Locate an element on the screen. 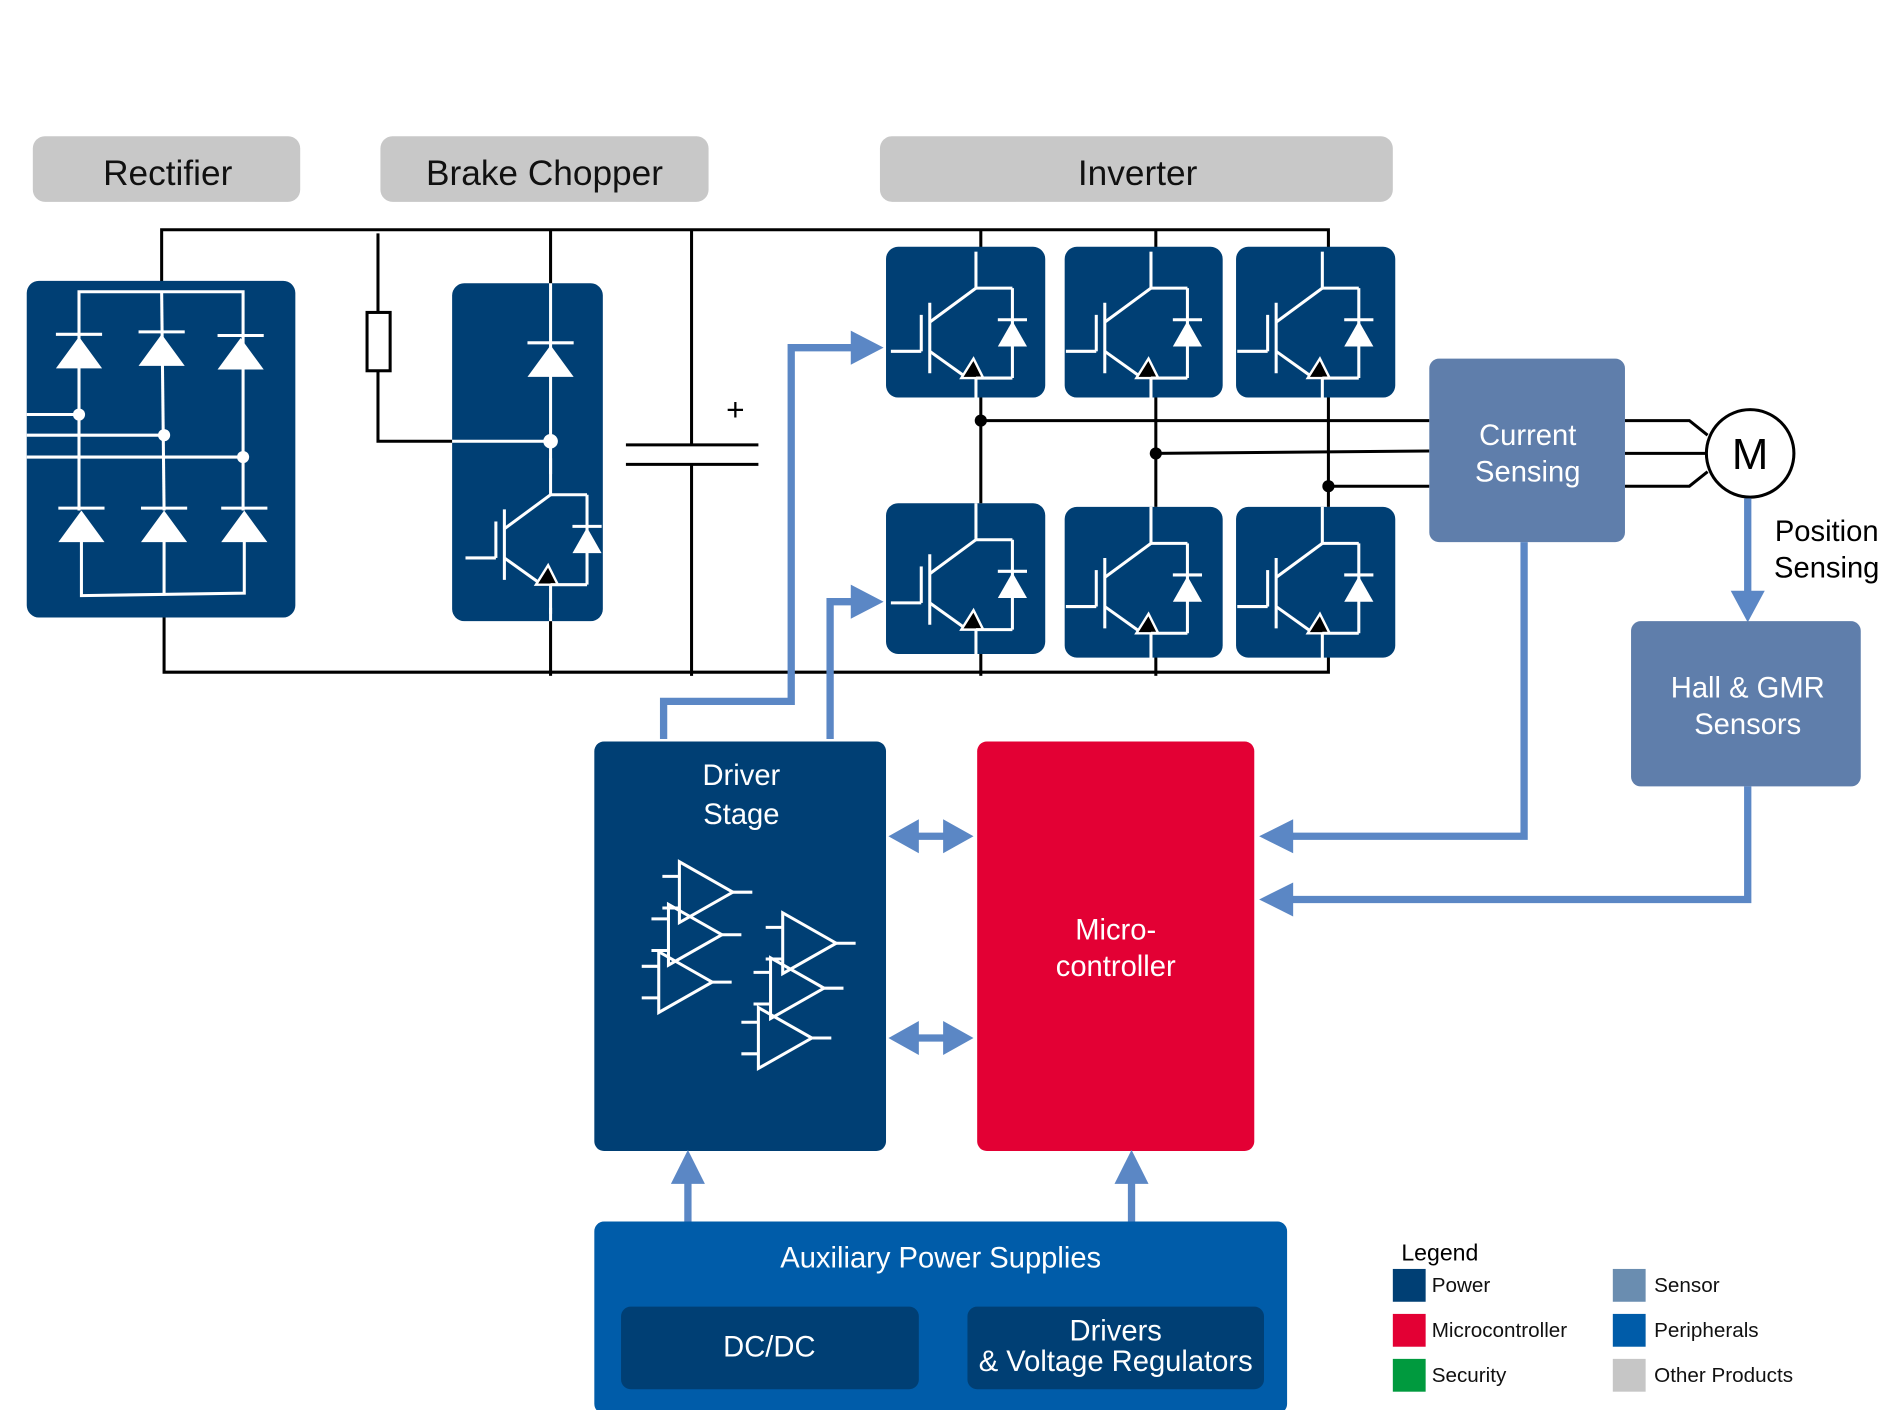 This screenshot has height=1410, width=1896. svg-text: Drivers is located at coordinates (1116, 1332).